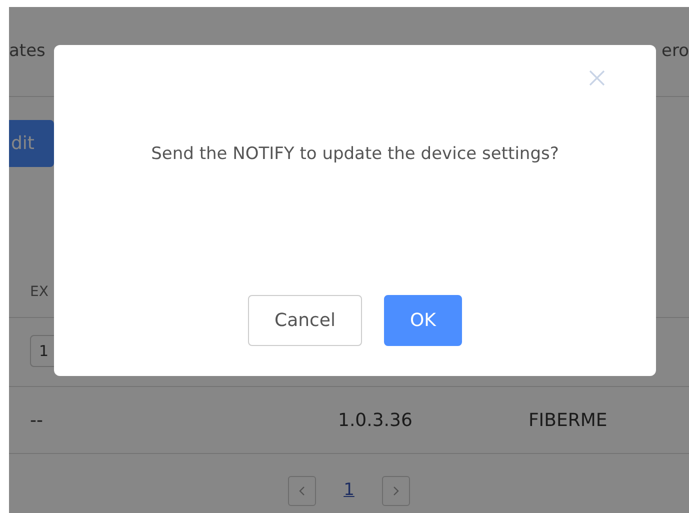  I want to click on table-cell-text: FIBERME, so click(568, 420).